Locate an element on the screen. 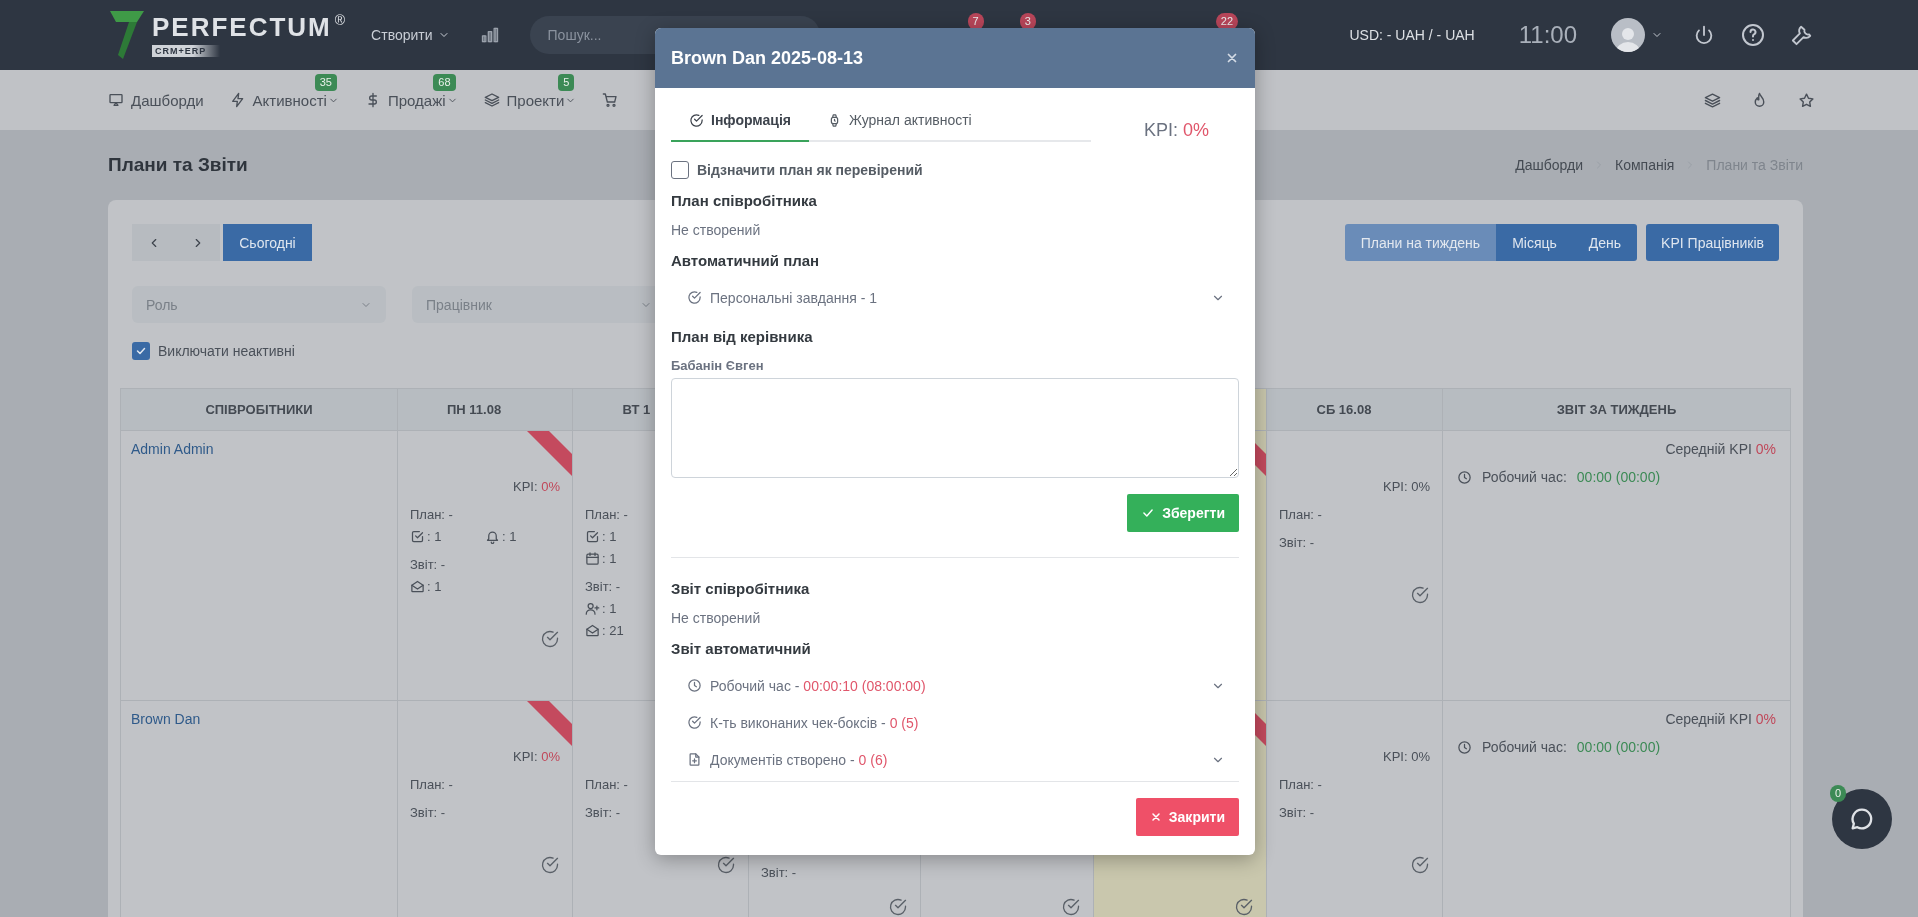  column-header: СБ 16.08 is located at coordinates (1355, 410).